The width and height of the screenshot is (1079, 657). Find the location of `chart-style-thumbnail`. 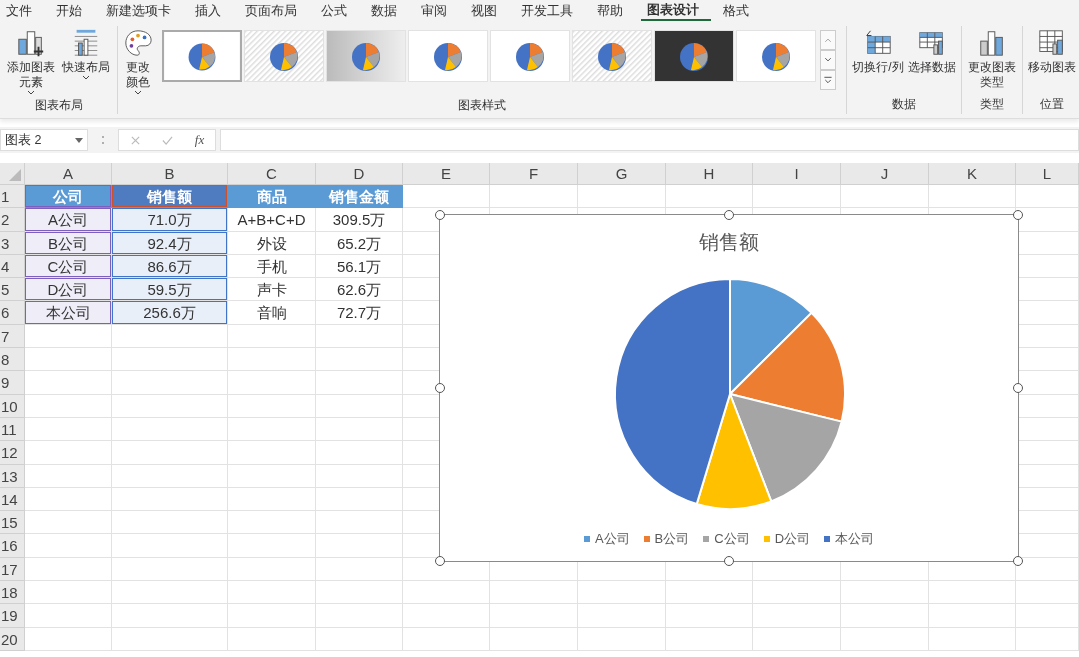

chart-style-thumbnail is located at coordinates (202, 56).